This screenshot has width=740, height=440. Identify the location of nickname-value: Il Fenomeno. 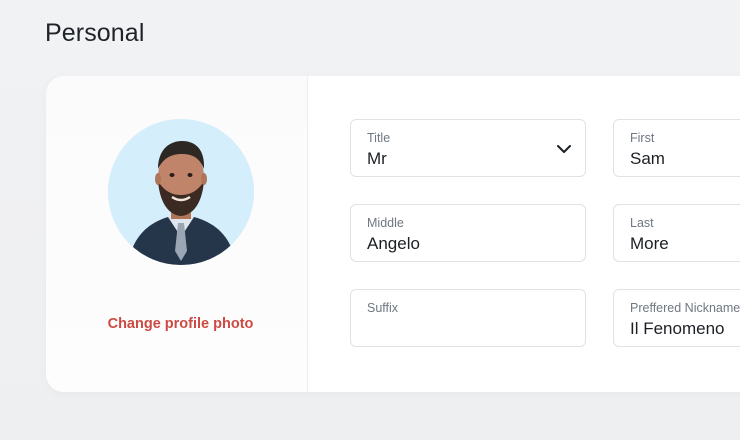
(677, 328).